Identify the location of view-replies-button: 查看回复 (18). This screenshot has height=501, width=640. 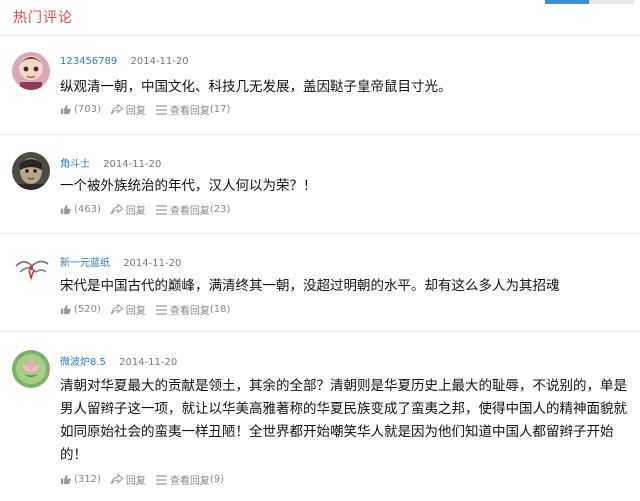
(193, 309).